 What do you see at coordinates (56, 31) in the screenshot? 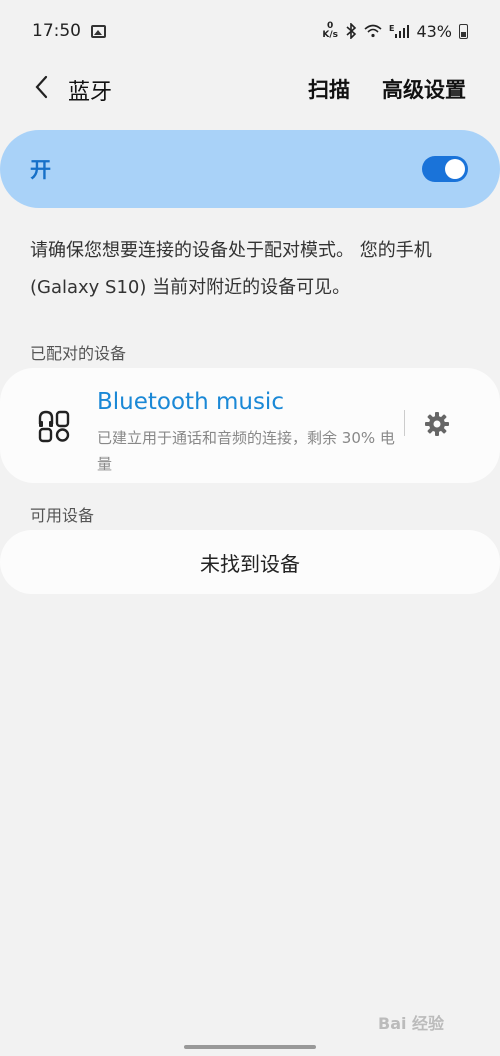
I see `status-time: 17:50` at bounding box center [56, 31].